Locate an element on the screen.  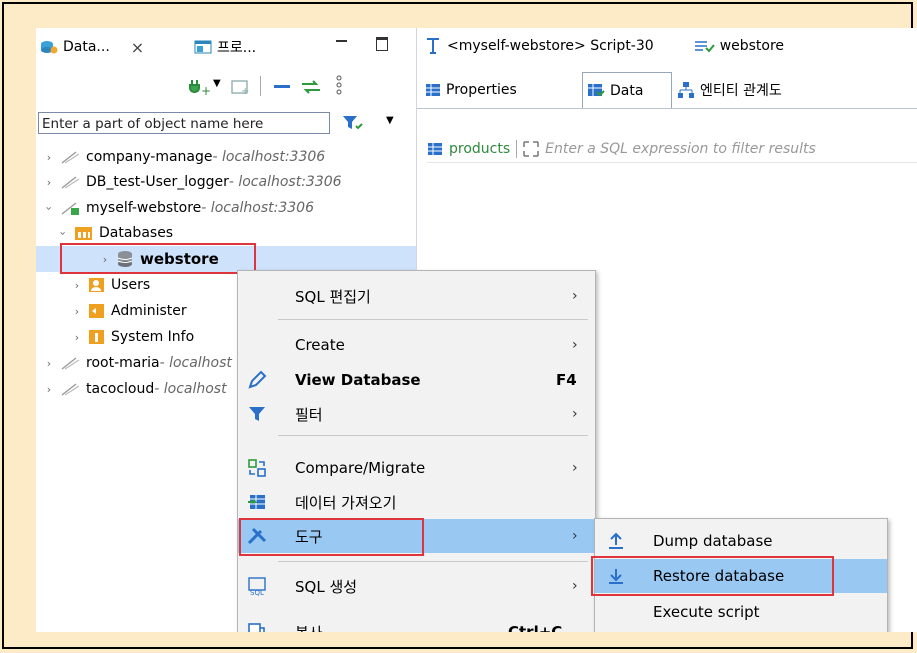
sql-filter-input: Enter a SQL expression to filter results is located at coordinates (680, 149).